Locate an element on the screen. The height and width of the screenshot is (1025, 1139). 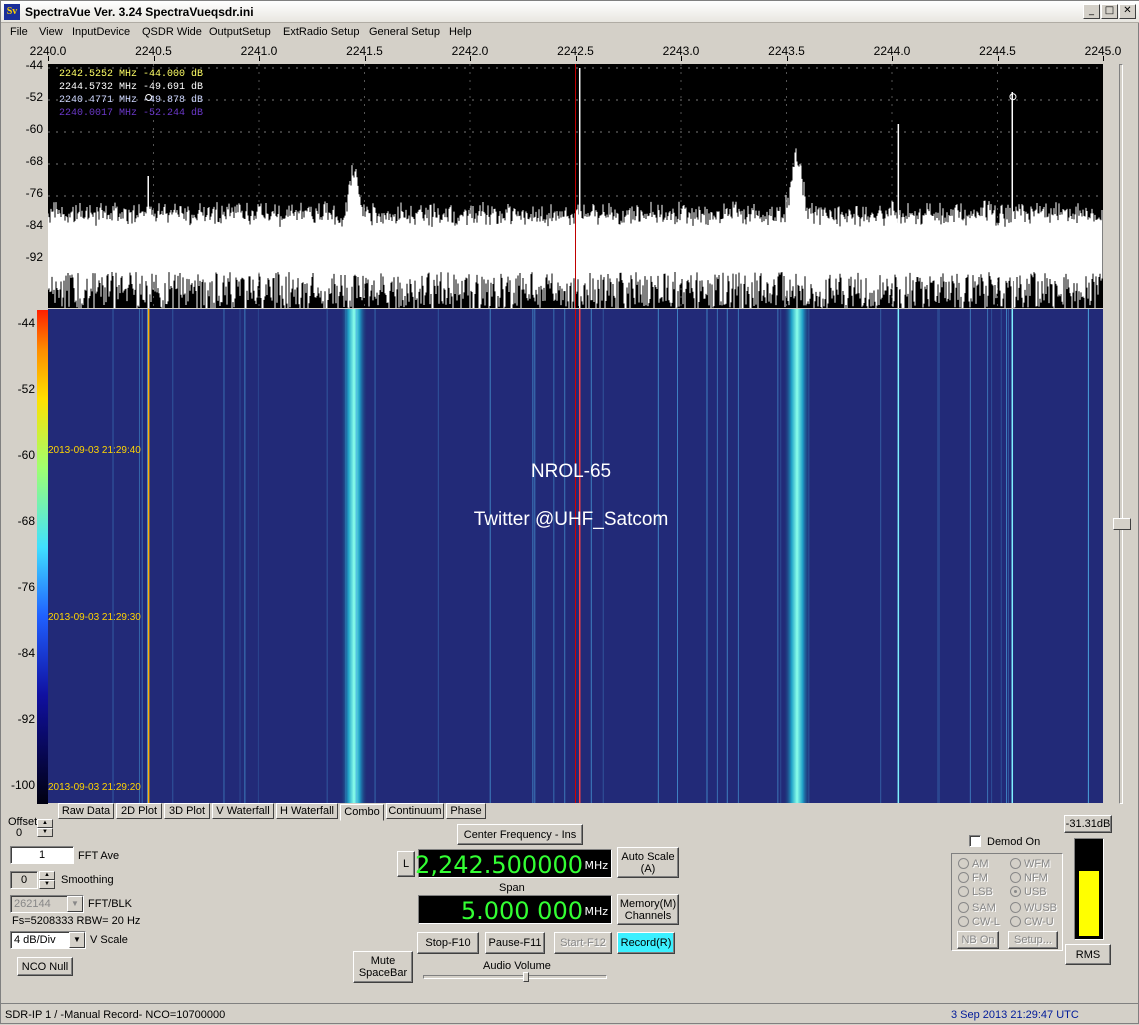
smoothing-spinner: ▲ ▼ is located at coordinates (47, 880).